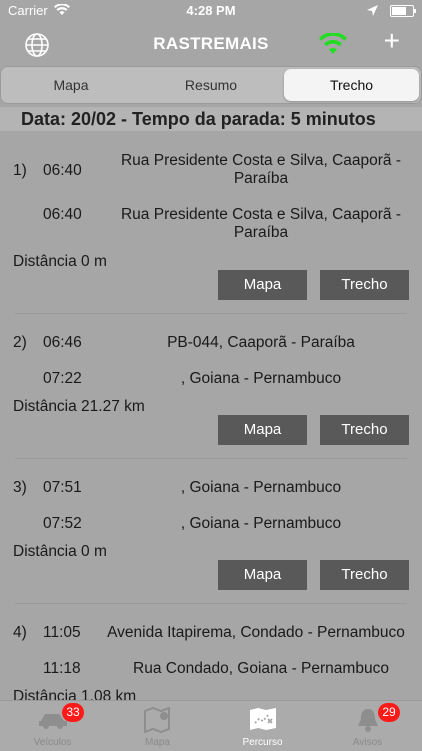 This screenshot has width=422, height=751. Describe the element at coordinates (52, 742) in the screenshot. I see `tab-label: Veículos` at that location.